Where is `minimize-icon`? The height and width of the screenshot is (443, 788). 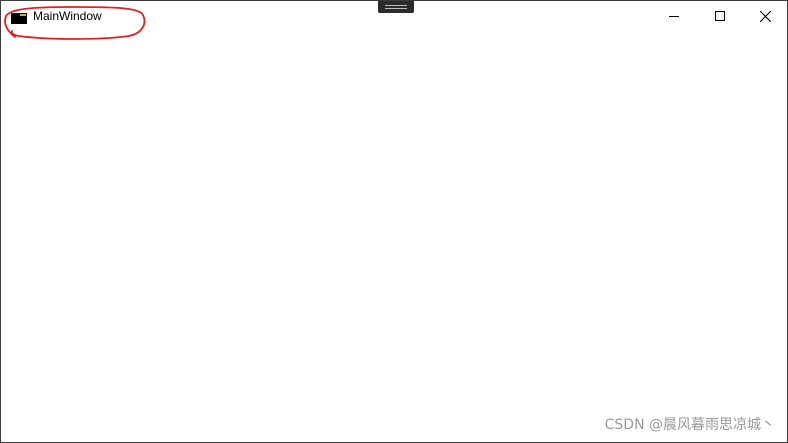
minimize-icon is located at coordinates (674, 16).